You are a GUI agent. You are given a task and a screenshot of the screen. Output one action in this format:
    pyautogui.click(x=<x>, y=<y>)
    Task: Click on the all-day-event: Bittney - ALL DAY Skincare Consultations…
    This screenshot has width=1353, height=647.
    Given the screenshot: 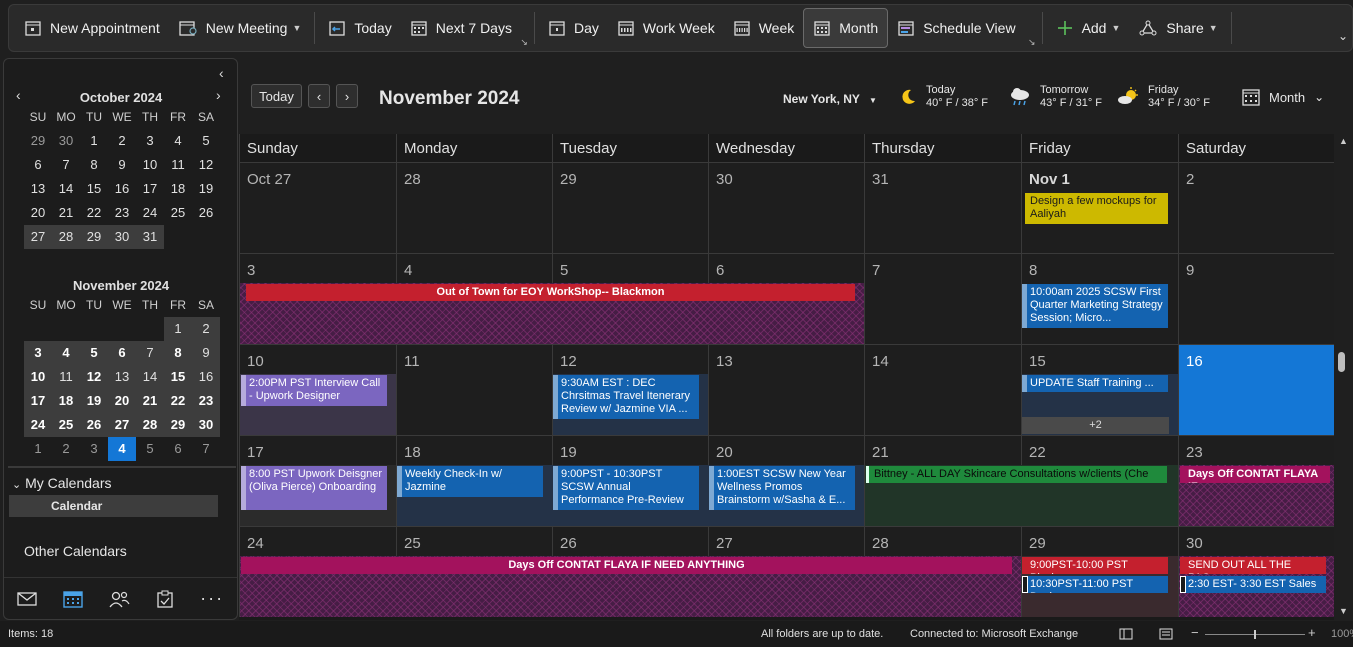 What is the action you would take?
    pyautogui.click(x=1016, y=474)
    